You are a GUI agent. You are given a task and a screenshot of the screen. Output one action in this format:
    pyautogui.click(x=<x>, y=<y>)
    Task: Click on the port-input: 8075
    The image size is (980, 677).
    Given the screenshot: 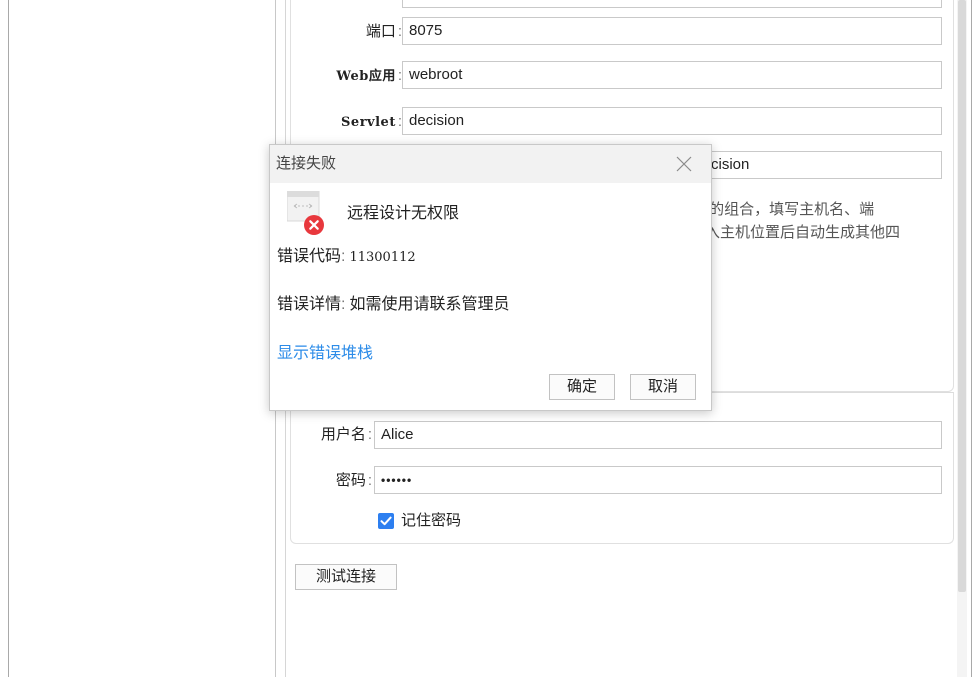 What is the action you would take?
    pyautogui.click(x=672, y=31)
    